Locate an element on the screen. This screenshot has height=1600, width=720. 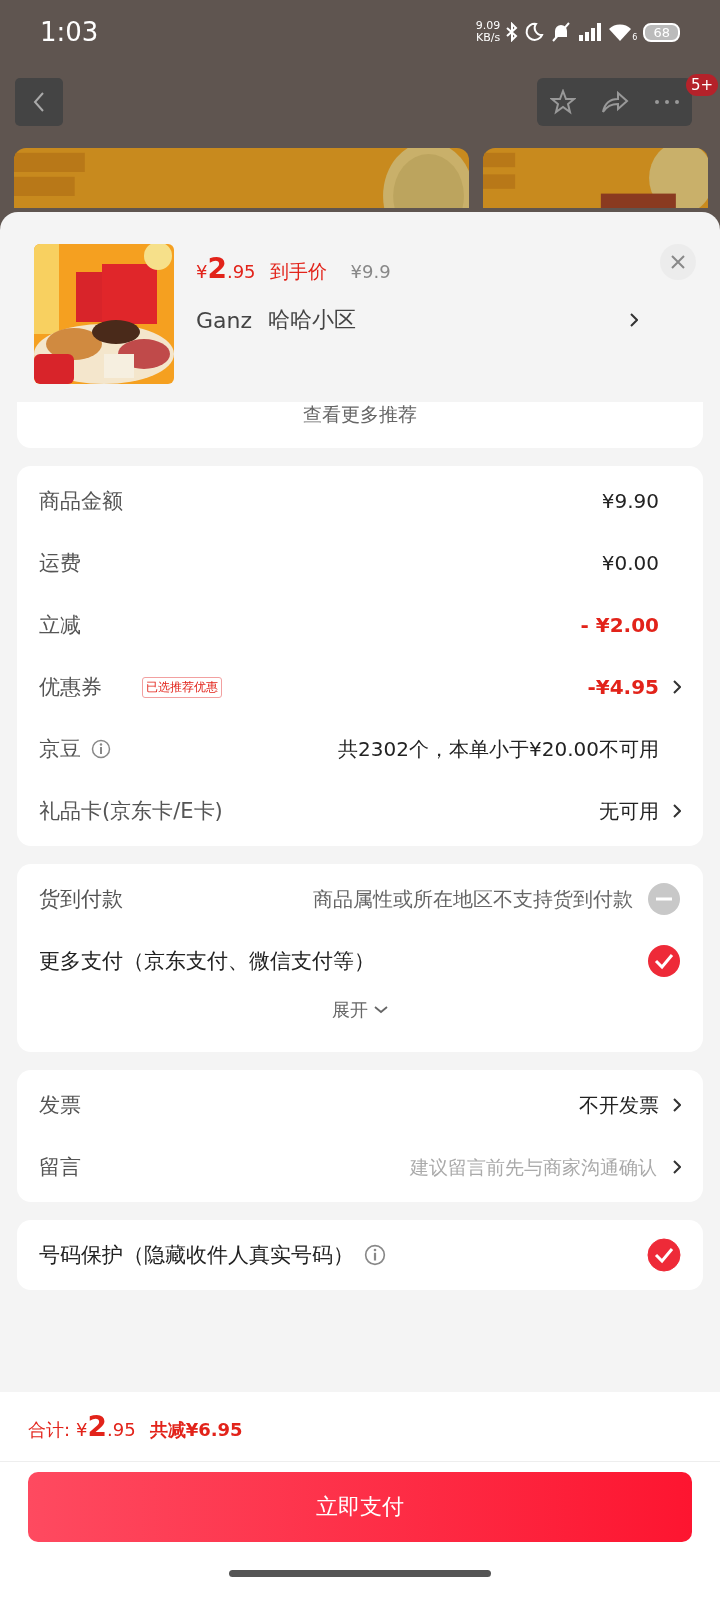
payment-note: 商品属性或所在地区不支持货到付款 is located at coordinates (473, 899).